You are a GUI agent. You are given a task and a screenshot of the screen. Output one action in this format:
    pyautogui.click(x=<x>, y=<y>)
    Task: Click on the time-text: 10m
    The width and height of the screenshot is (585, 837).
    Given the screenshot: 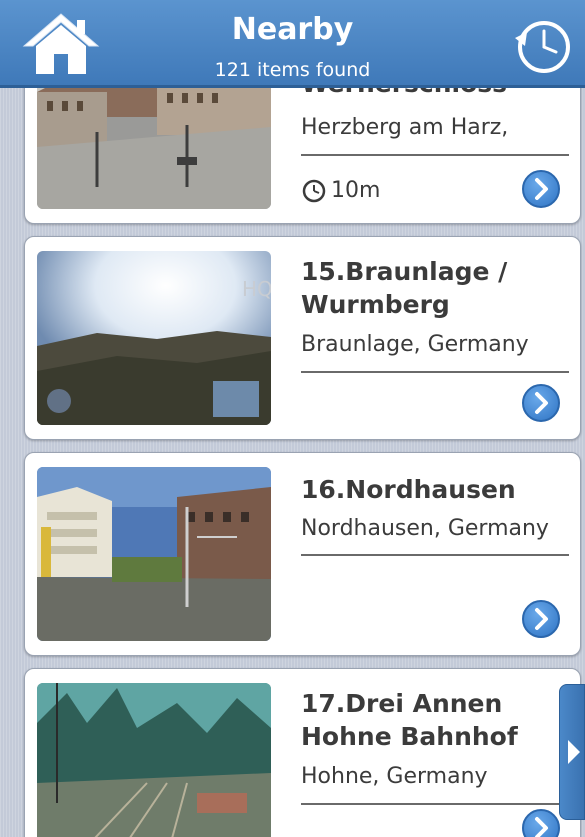 What is the action you would take?
    pyautogui.click(x=356, y=190)
    